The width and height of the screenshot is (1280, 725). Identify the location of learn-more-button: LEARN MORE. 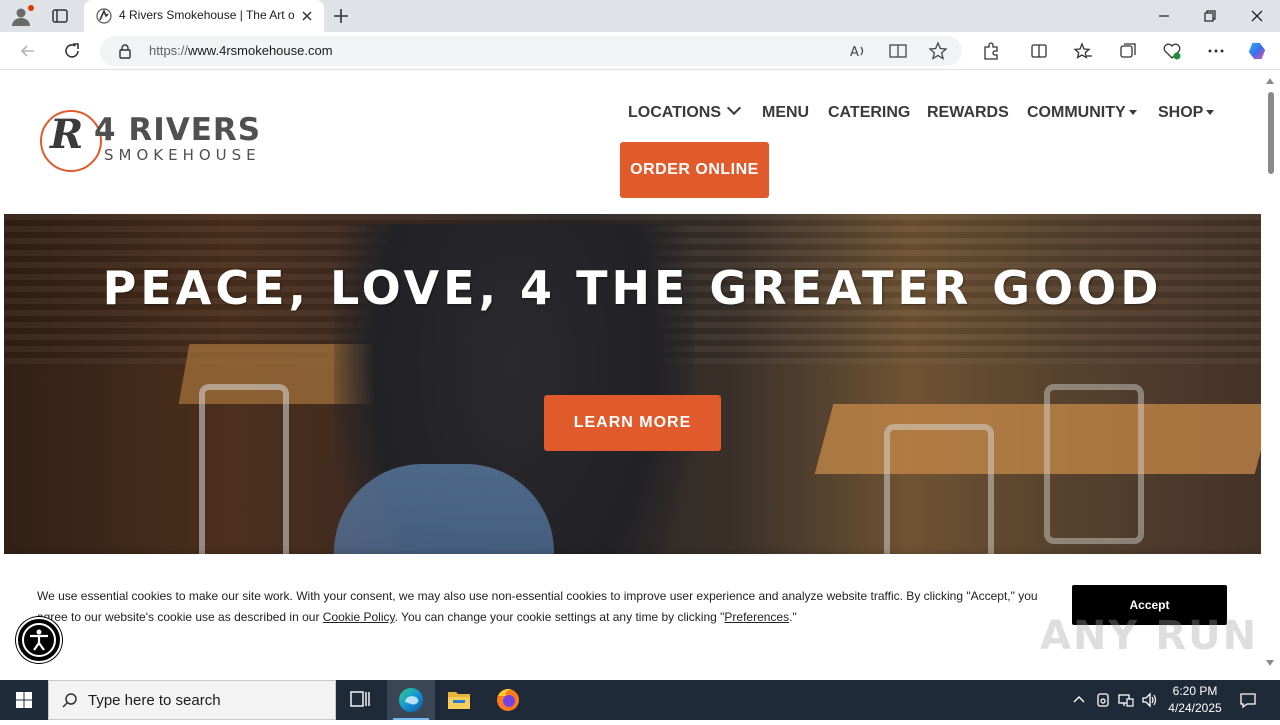
(632, 423).